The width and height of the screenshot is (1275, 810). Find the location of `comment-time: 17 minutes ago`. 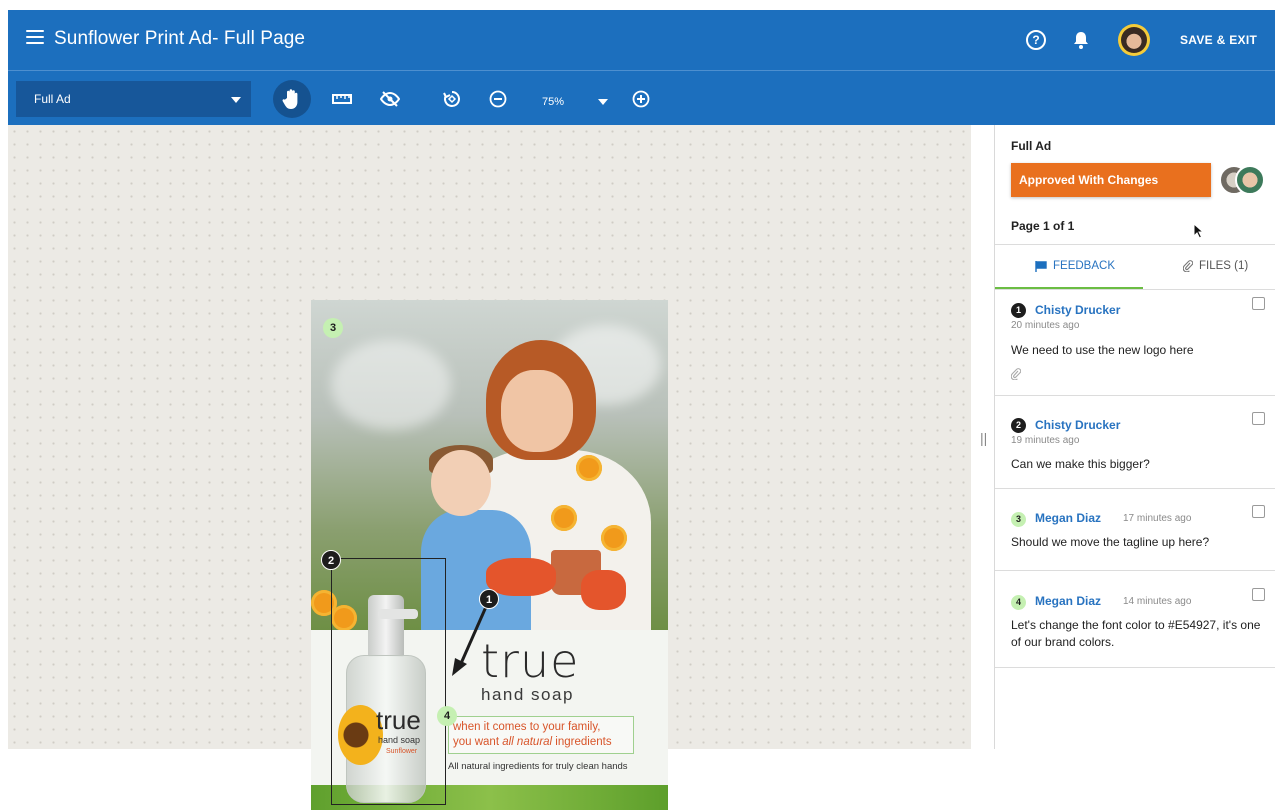

comment-time: 17 minutes ago is located at coordinates (1157, 518).